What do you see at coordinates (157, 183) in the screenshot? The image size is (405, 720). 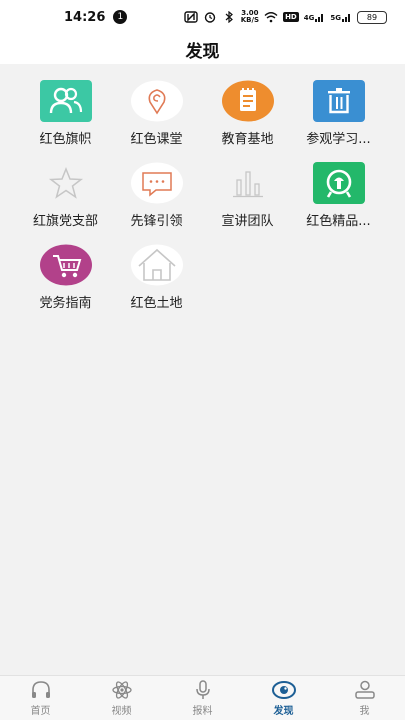 I see `chat-icon` at bounding box center [157, 183].